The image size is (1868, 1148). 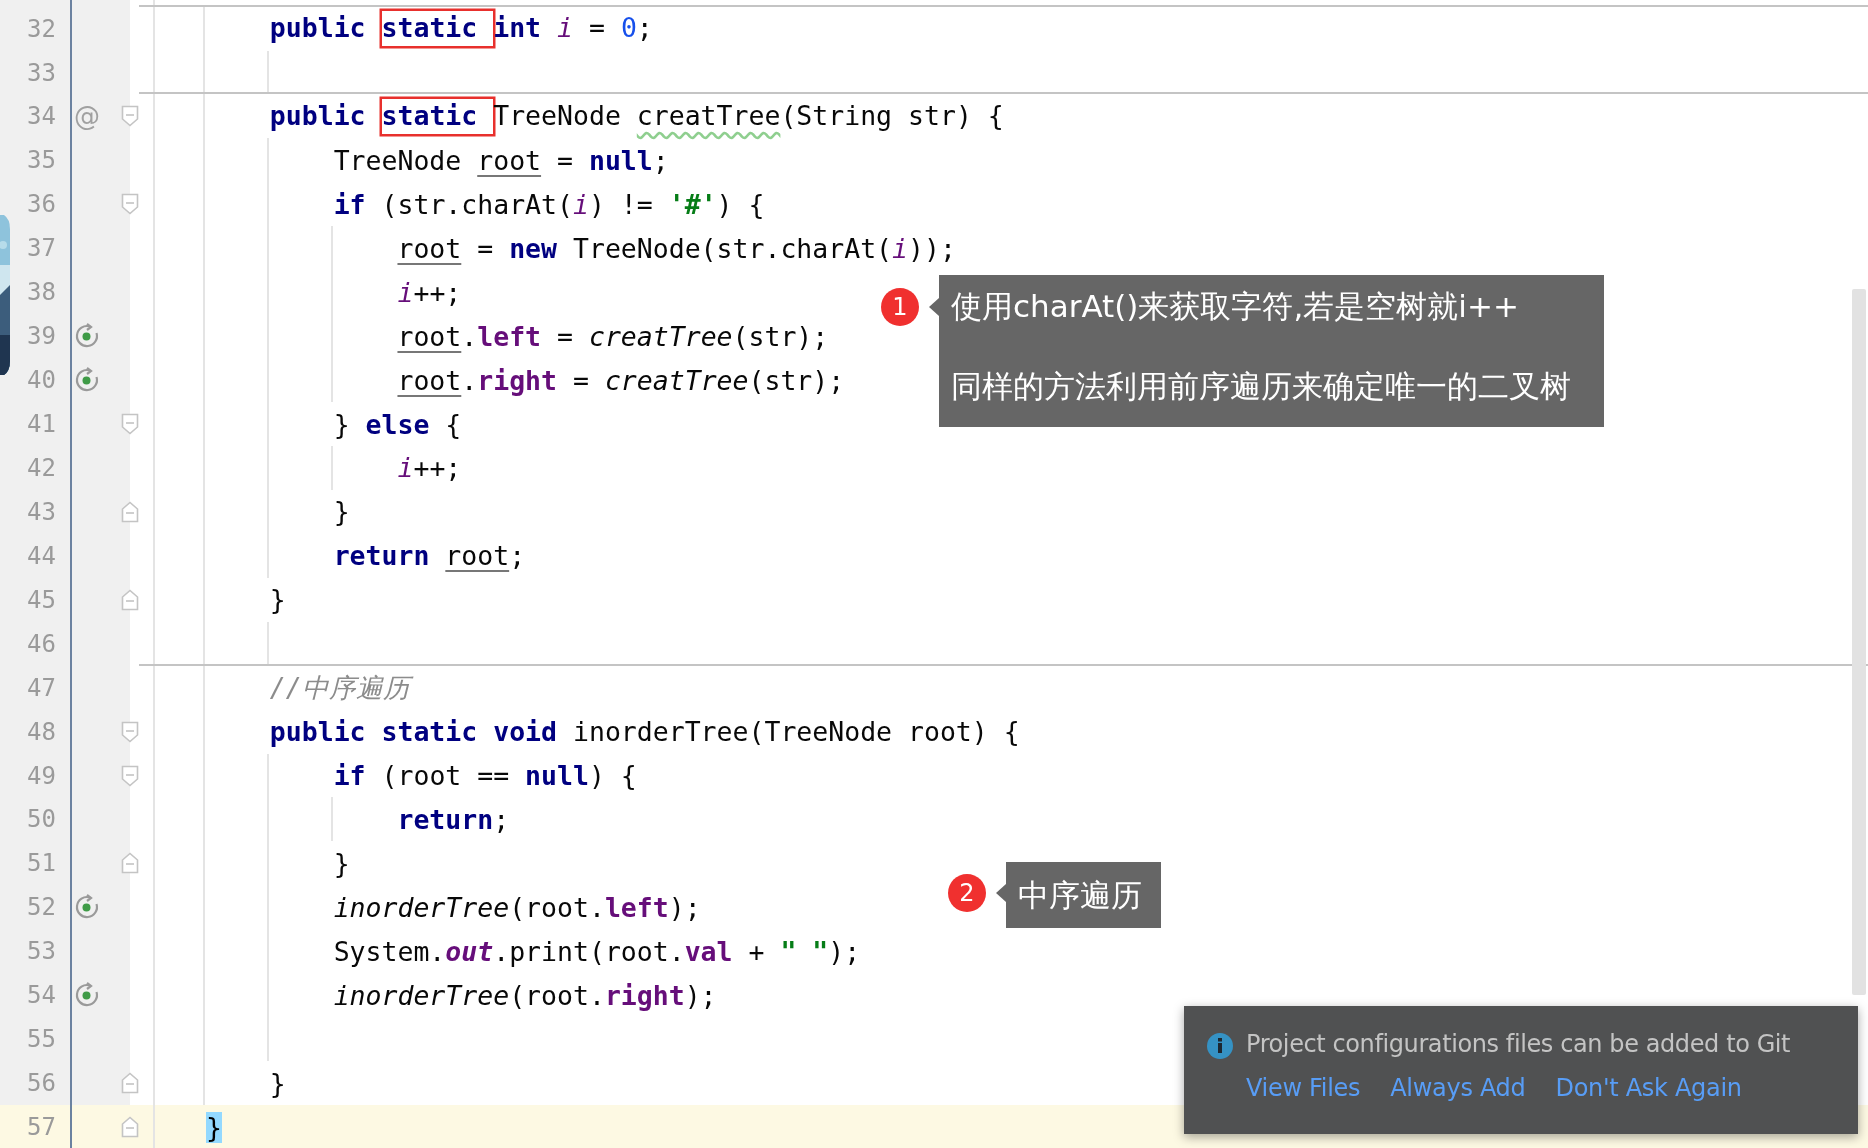 I want to click on code-line: if (str.charAt(i) != '#') {, so click(x=549, y=204).